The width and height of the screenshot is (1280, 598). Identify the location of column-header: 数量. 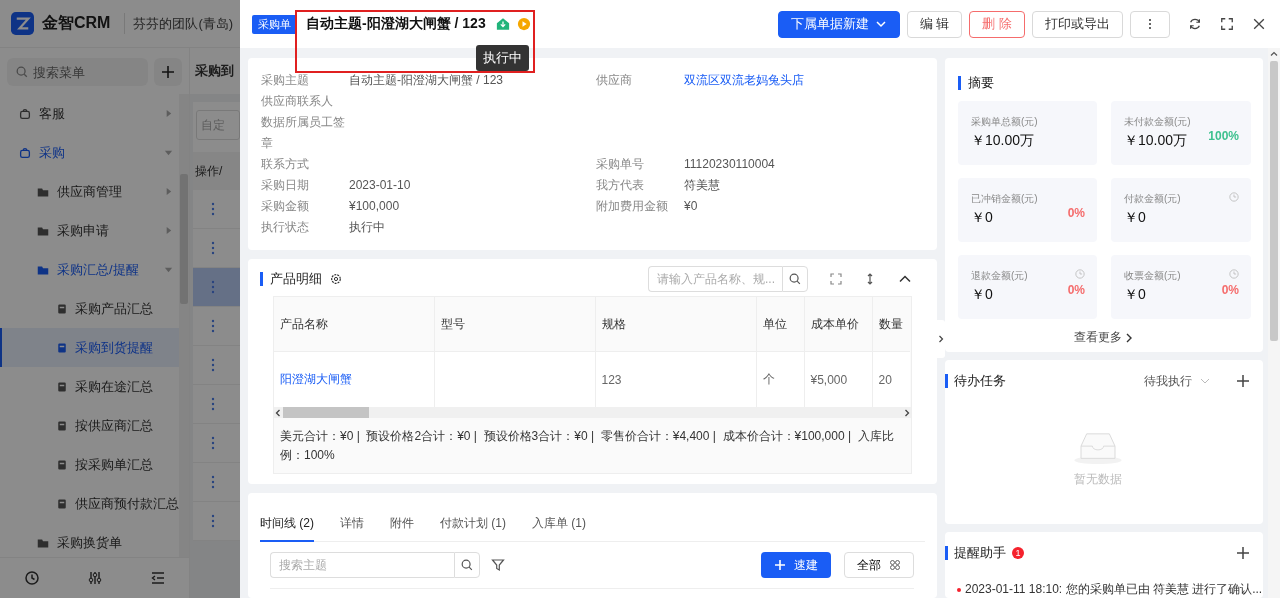
(891, 324).